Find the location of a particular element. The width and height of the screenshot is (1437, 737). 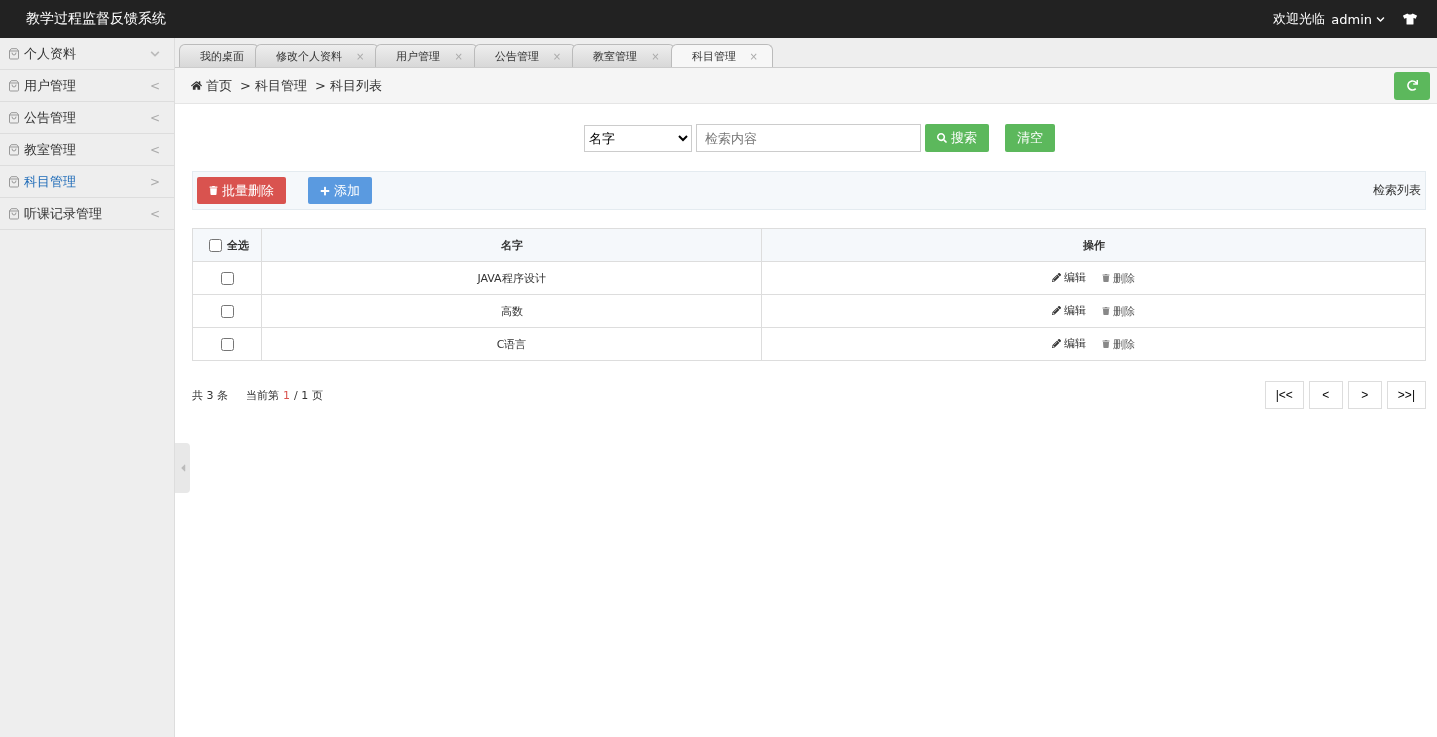

column-header: 操作 is located at coordinates (1093, 245).